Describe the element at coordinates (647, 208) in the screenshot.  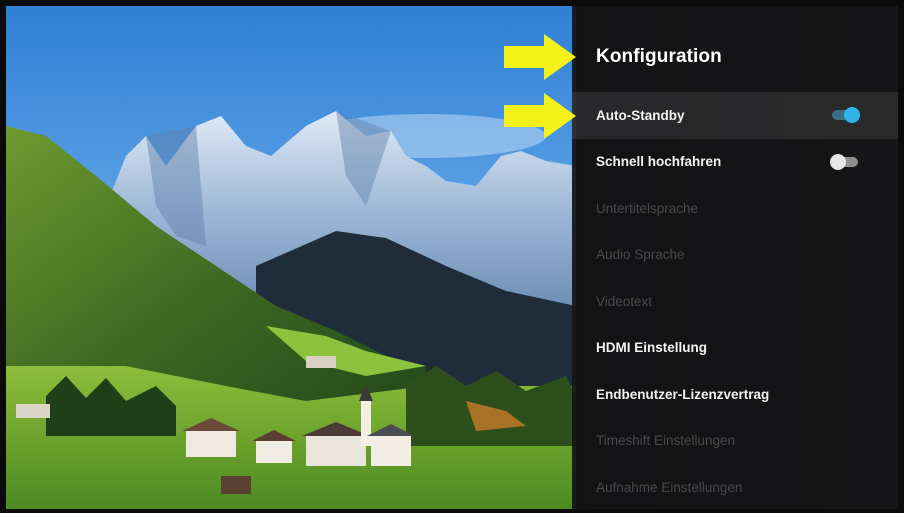
I see `menu-item-label: Untertitelsprache` at that location.